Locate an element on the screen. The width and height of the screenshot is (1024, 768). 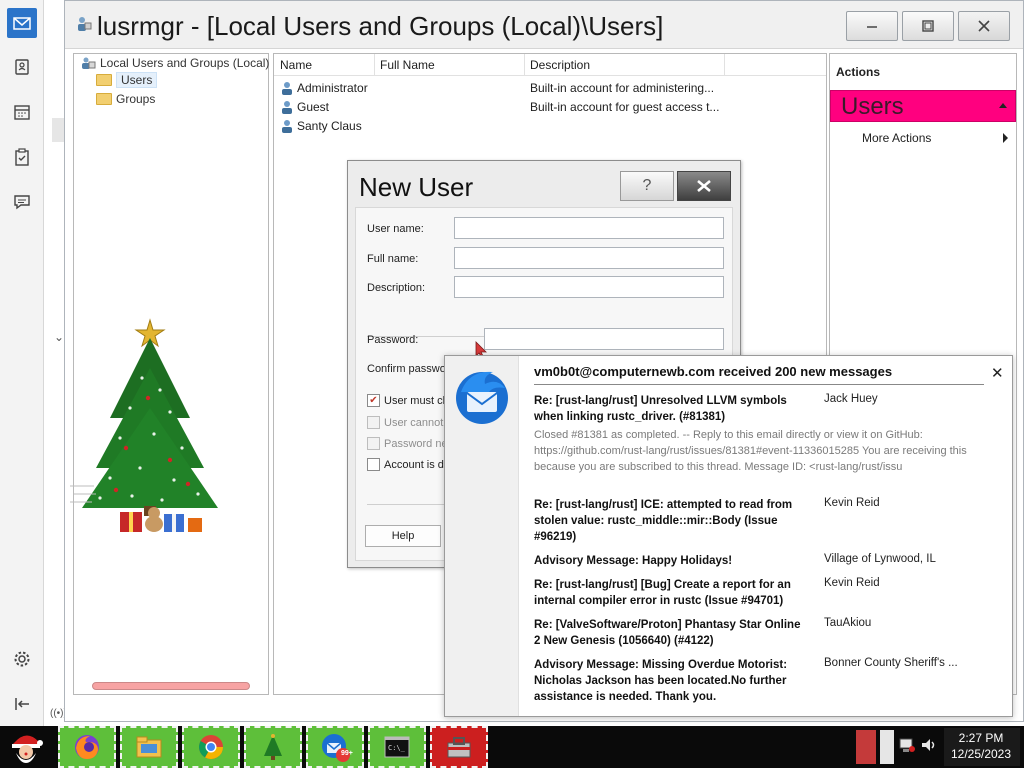
folder-icon is located at coordinates (149, 747).